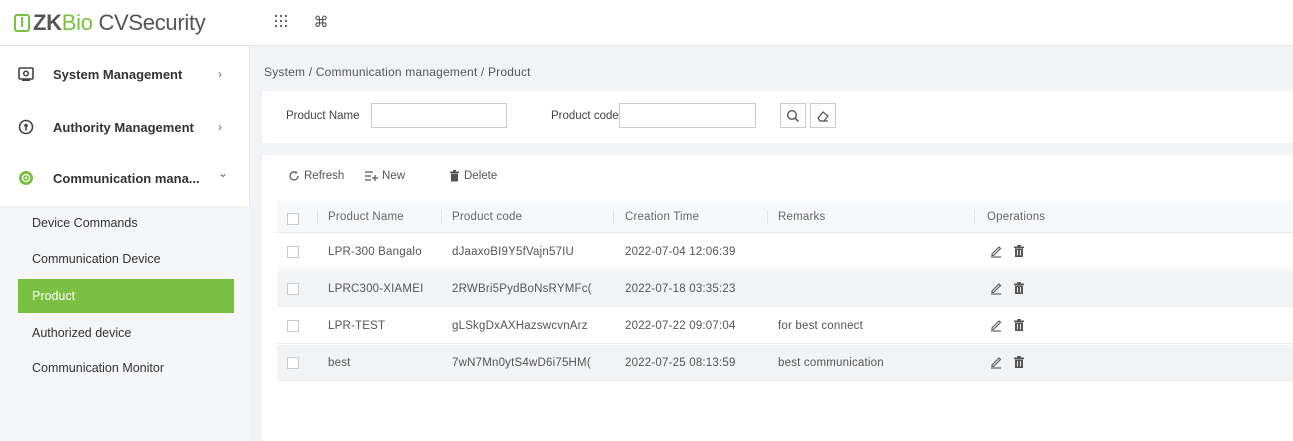 This screenshot has width=1293, height=441. Describe the element at coordinates (680, 252) in the screenshot. I see `cell-creation-time: 2022-07-04 12:06:39` at that location.